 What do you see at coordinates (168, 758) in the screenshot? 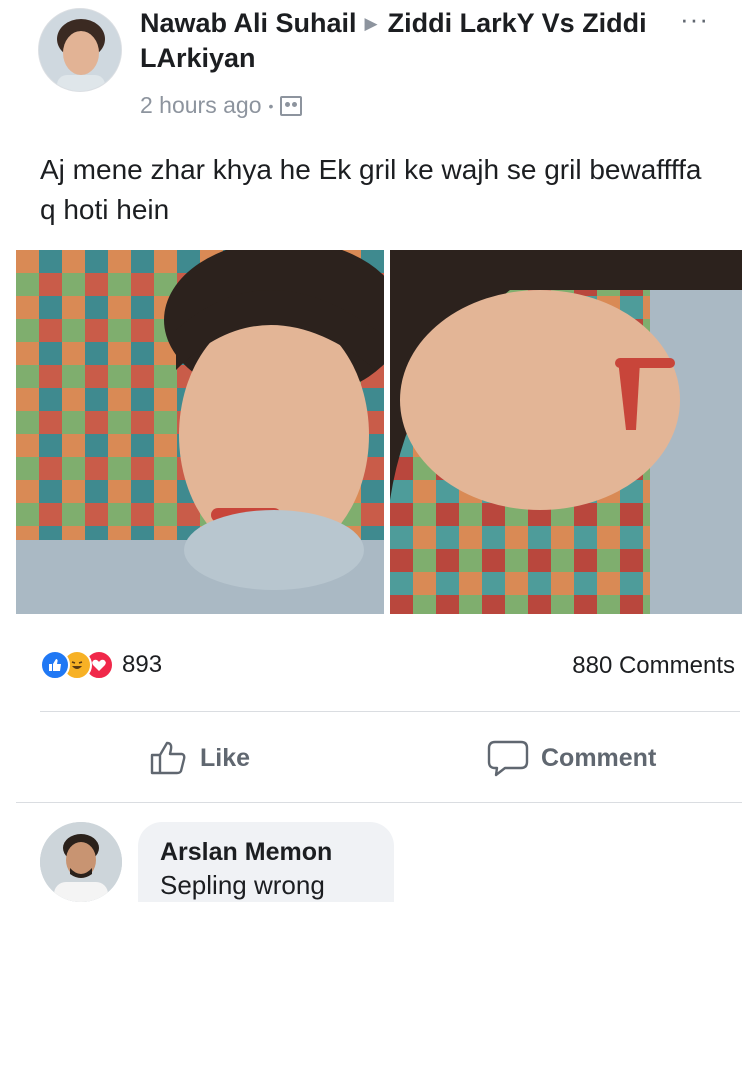
I see `thumbs-up-icon` at bounding box center [168, 758].